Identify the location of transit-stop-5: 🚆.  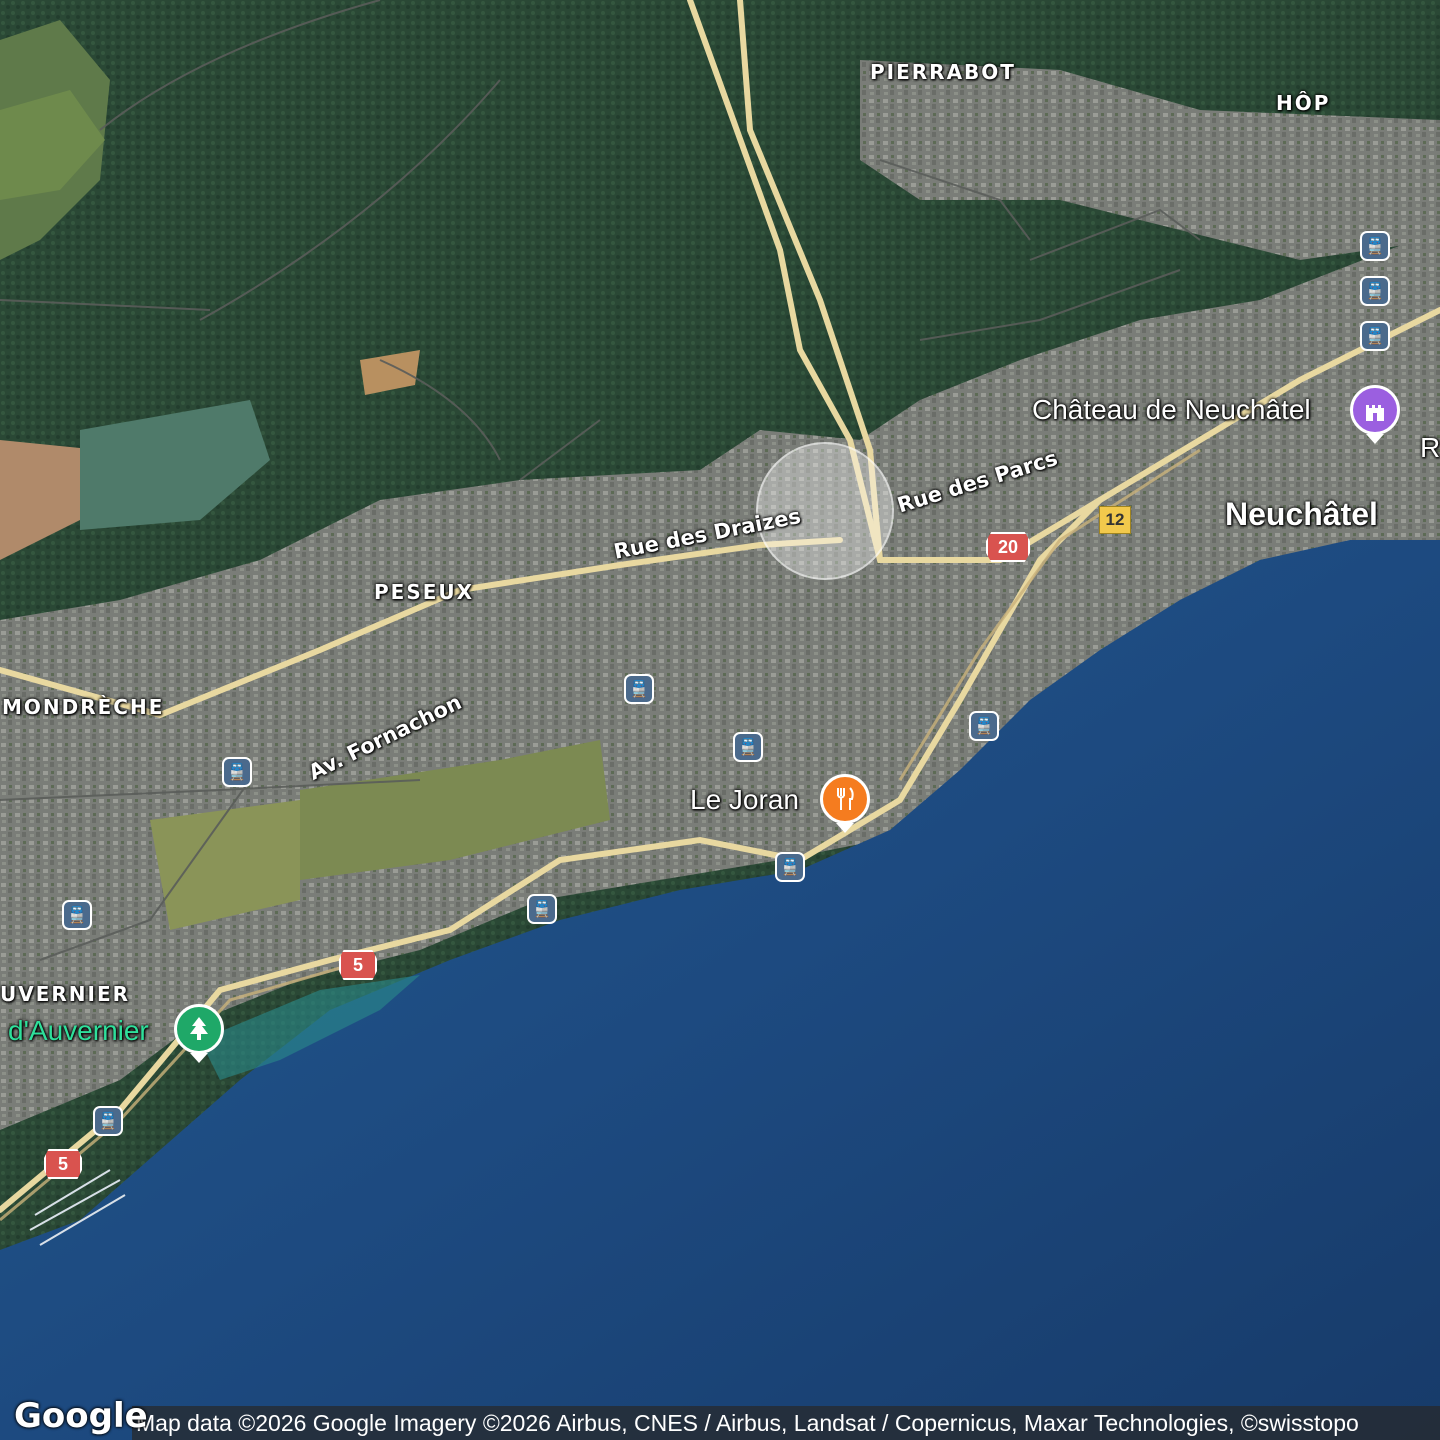
(748, 747).